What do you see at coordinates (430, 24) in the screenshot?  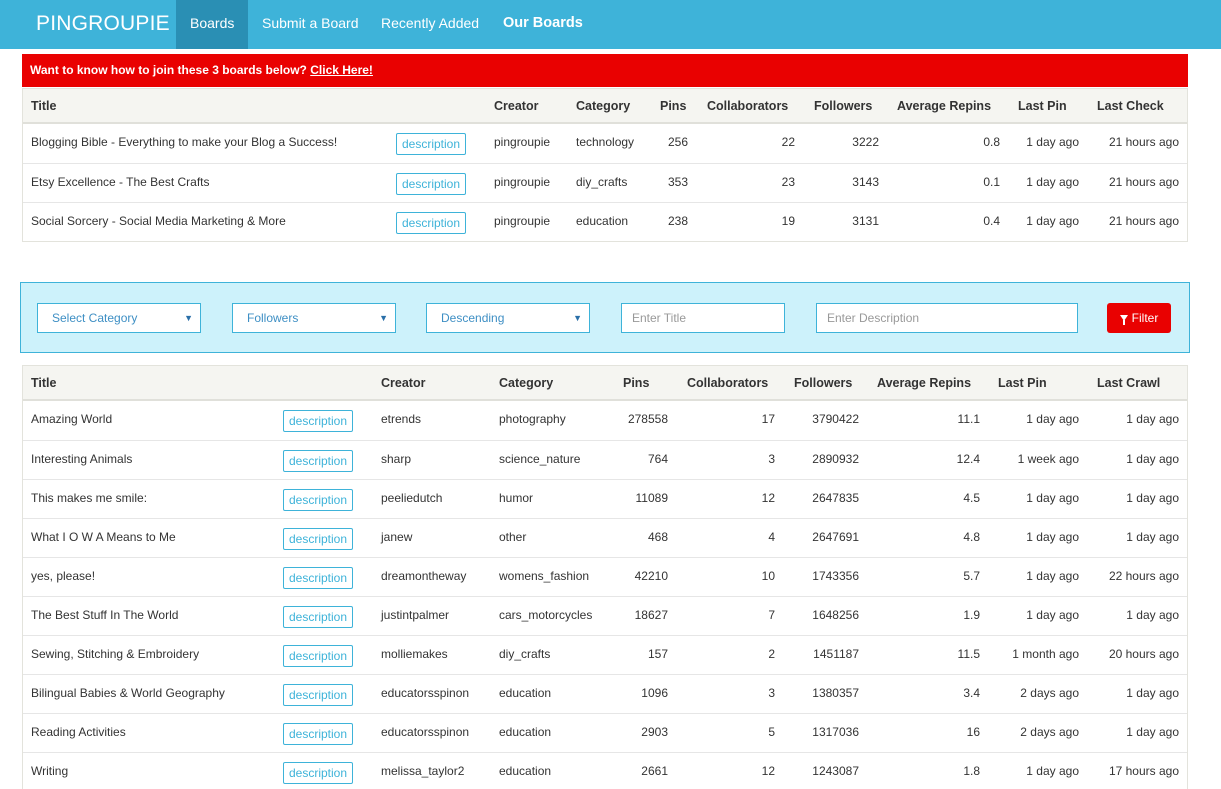 I see `nav-recently-added: Recently Added` at bounding box center [430, 24].